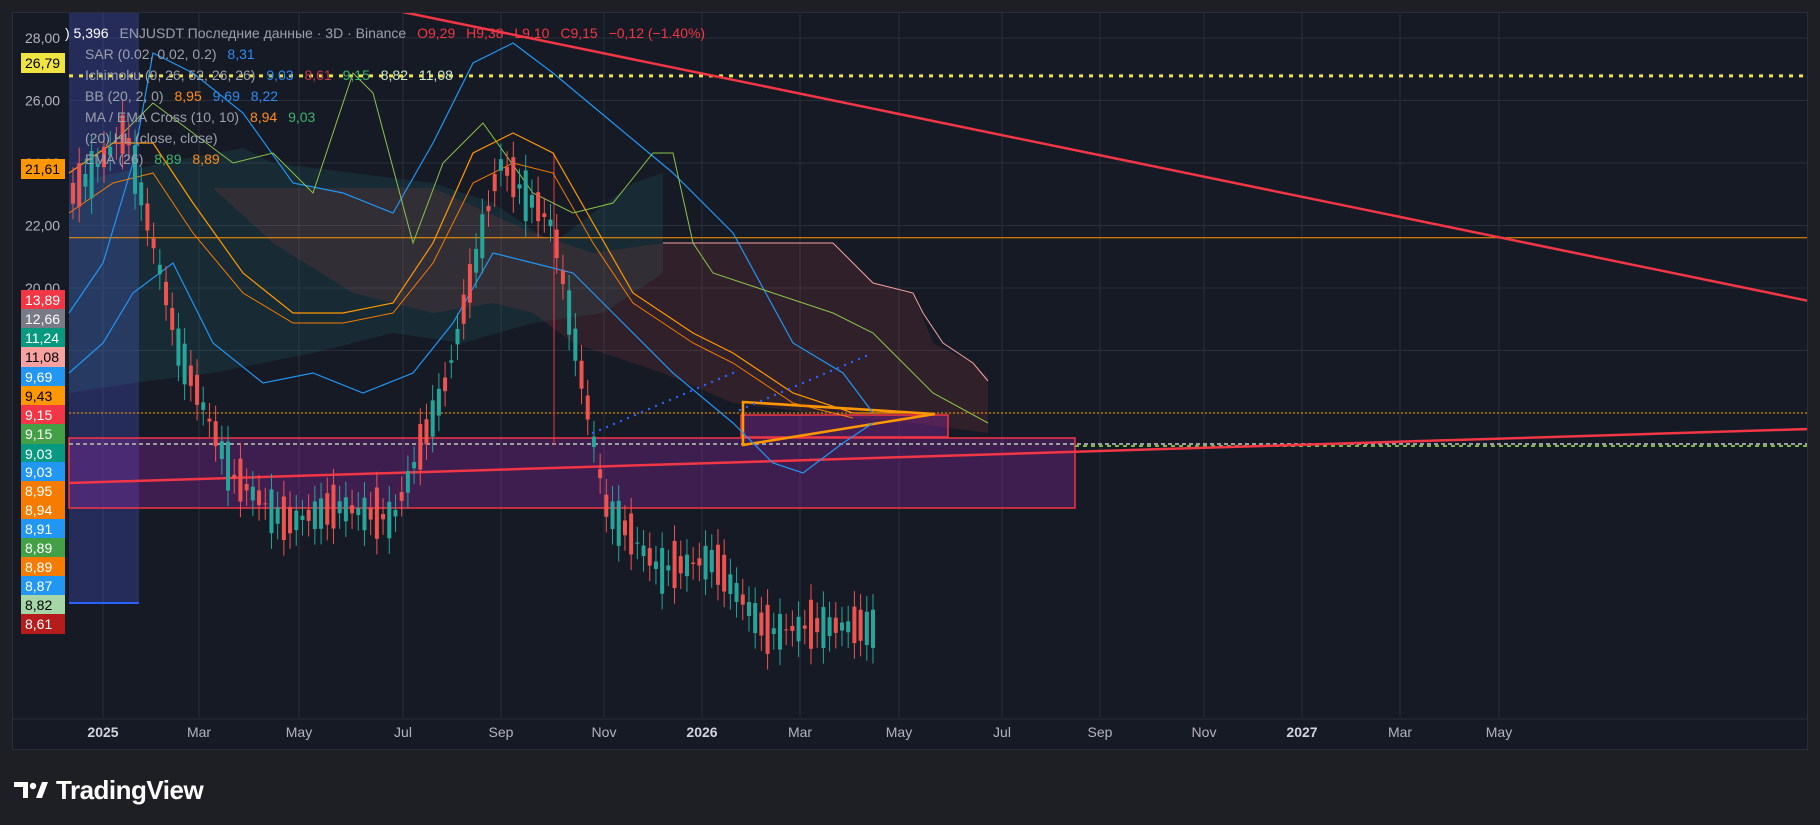 Image resolution: width=1820 pixels, height=825 pixels. I want to click on legend-bb-row: BB (20, 2, 0) 8,95 9,69 8,22, so click(398, 96).